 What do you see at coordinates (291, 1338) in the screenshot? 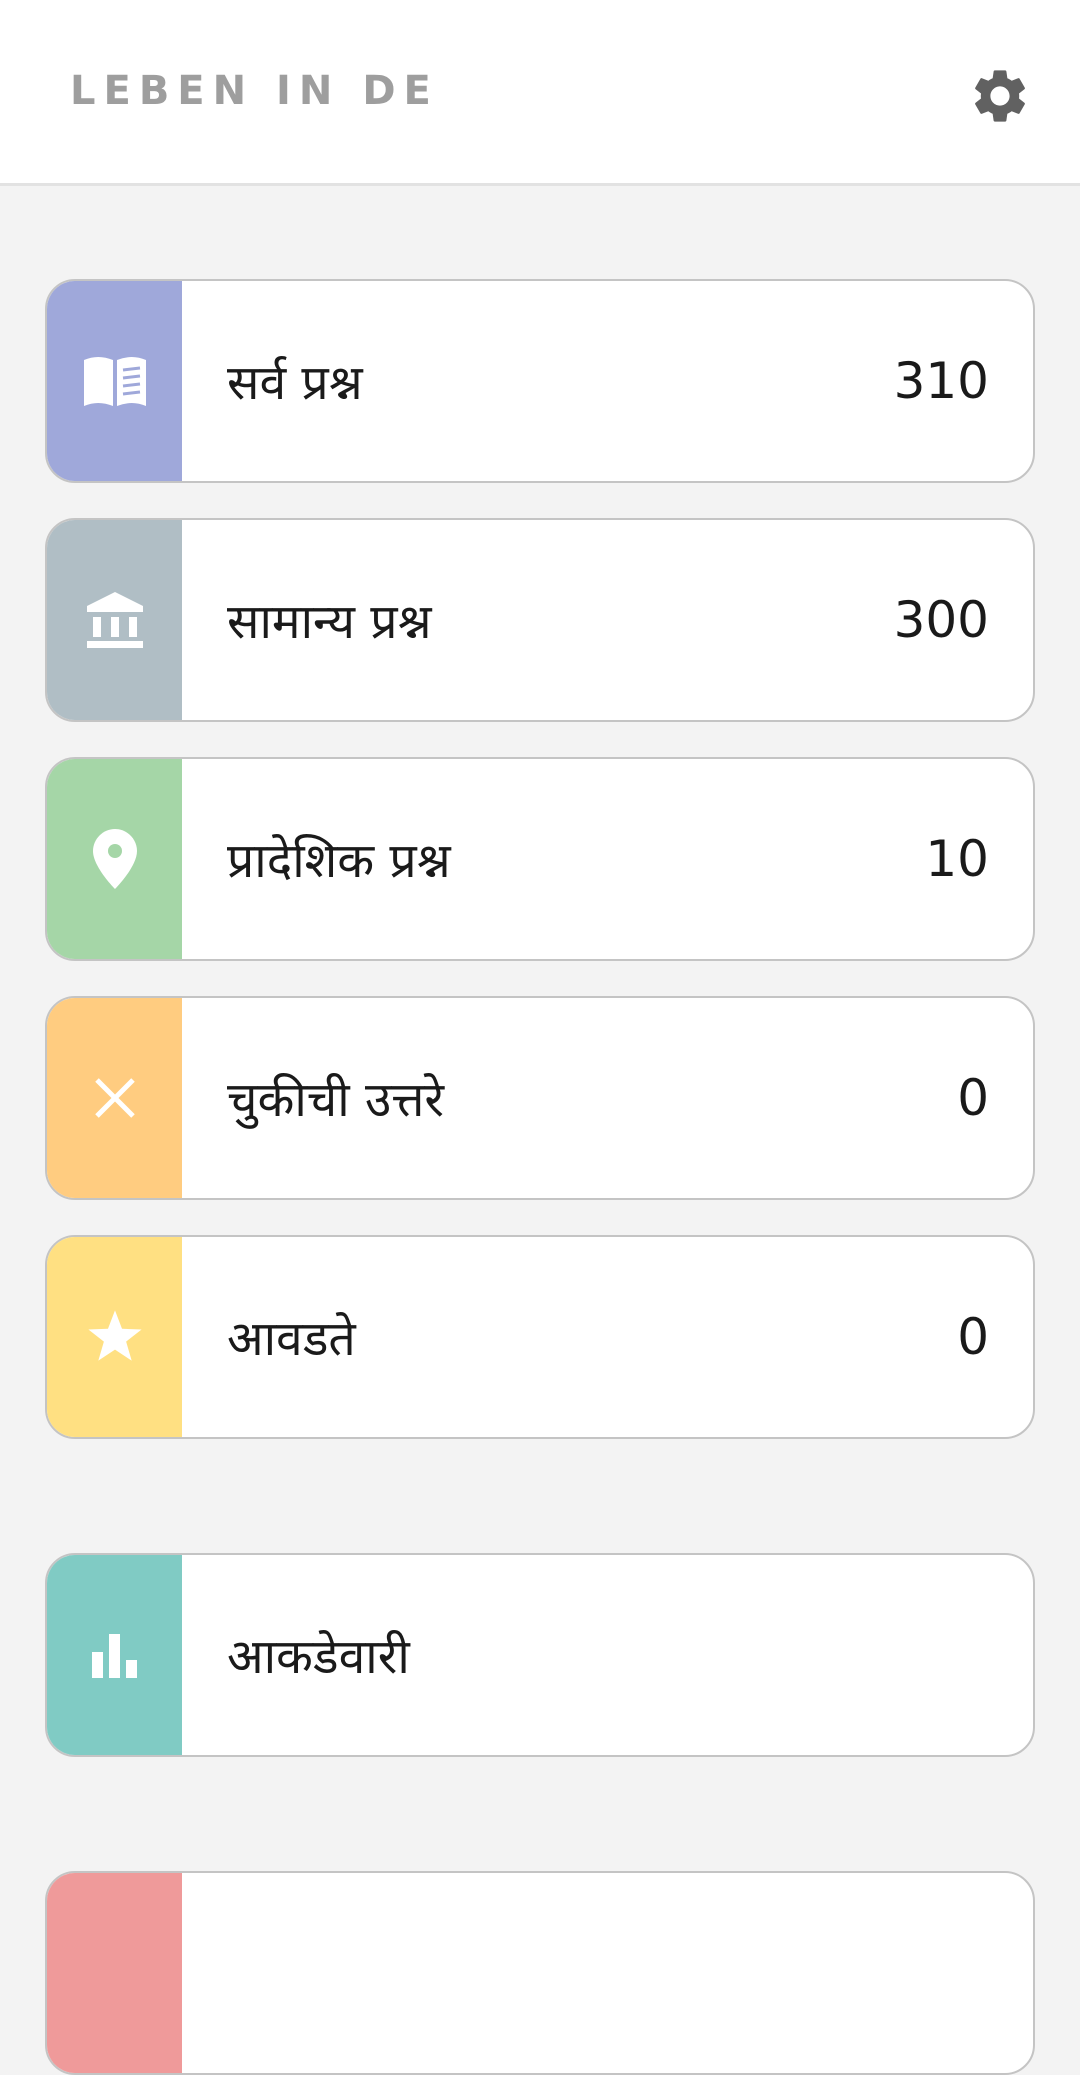
I see `menu-item-label: आवडते` at bounding box center [291, 1338].